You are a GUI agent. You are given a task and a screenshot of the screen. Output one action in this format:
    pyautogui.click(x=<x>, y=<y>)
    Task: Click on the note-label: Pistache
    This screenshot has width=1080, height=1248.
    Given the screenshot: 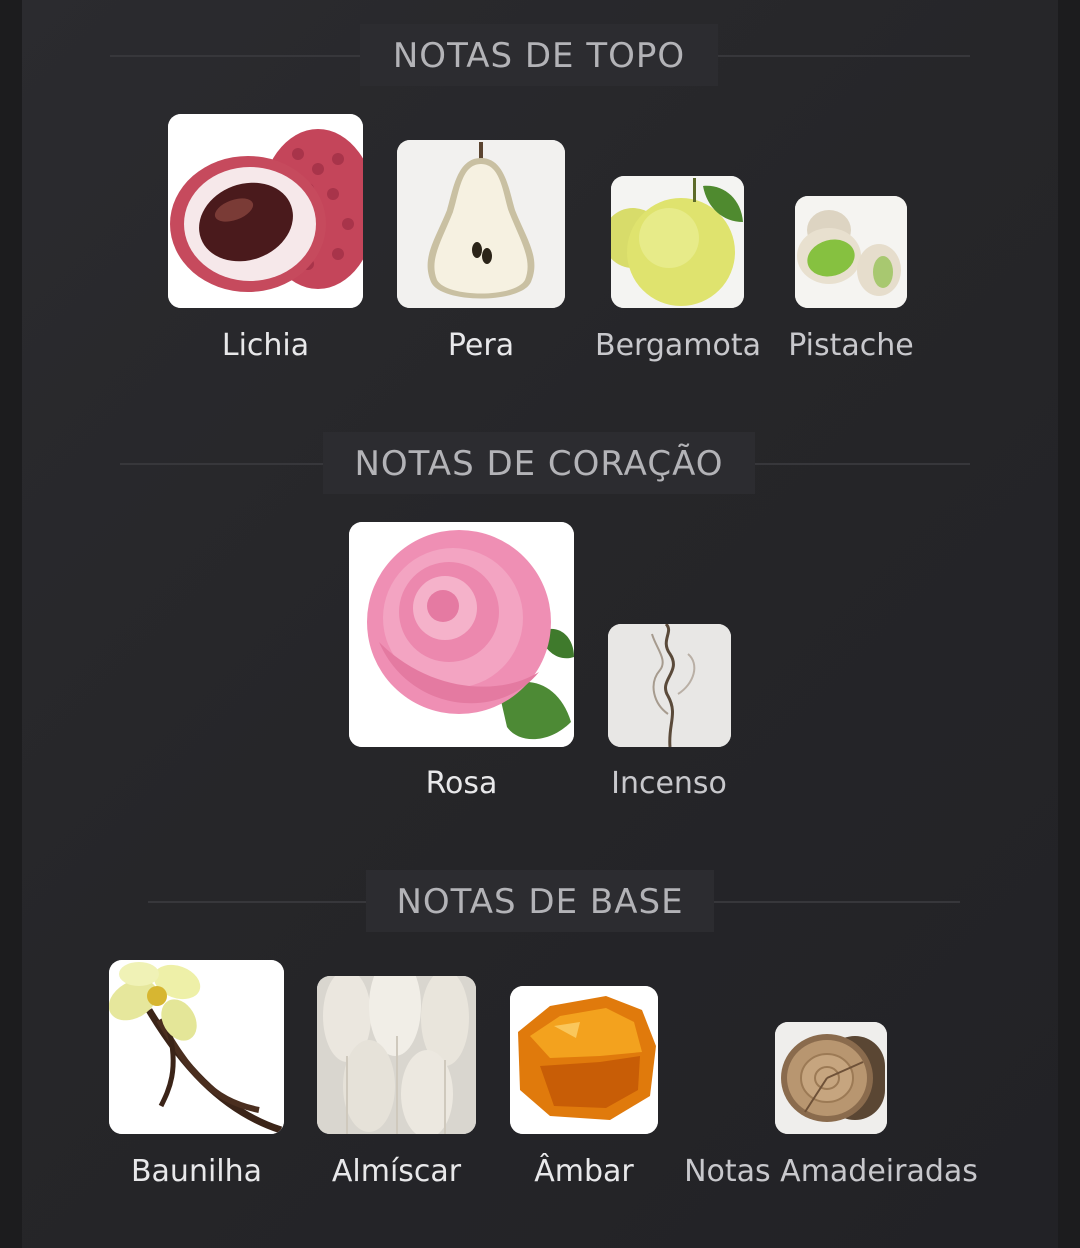 What is the action you would take?
    pyautogui.click(x=851, y=345)
    